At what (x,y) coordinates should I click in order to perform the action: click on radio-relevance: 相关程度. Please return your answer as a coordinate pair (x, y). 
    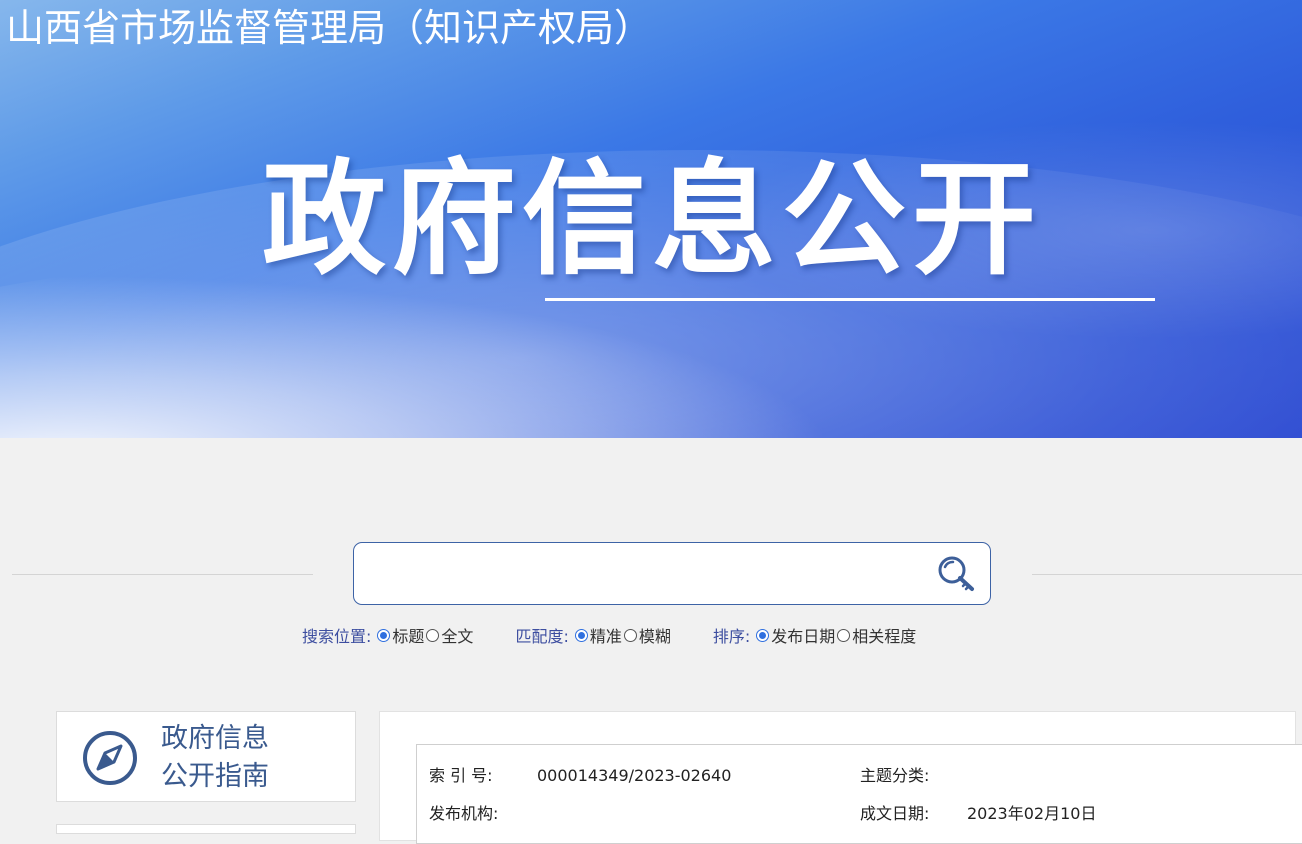
    Looking at the image, I should click on (876, 635).